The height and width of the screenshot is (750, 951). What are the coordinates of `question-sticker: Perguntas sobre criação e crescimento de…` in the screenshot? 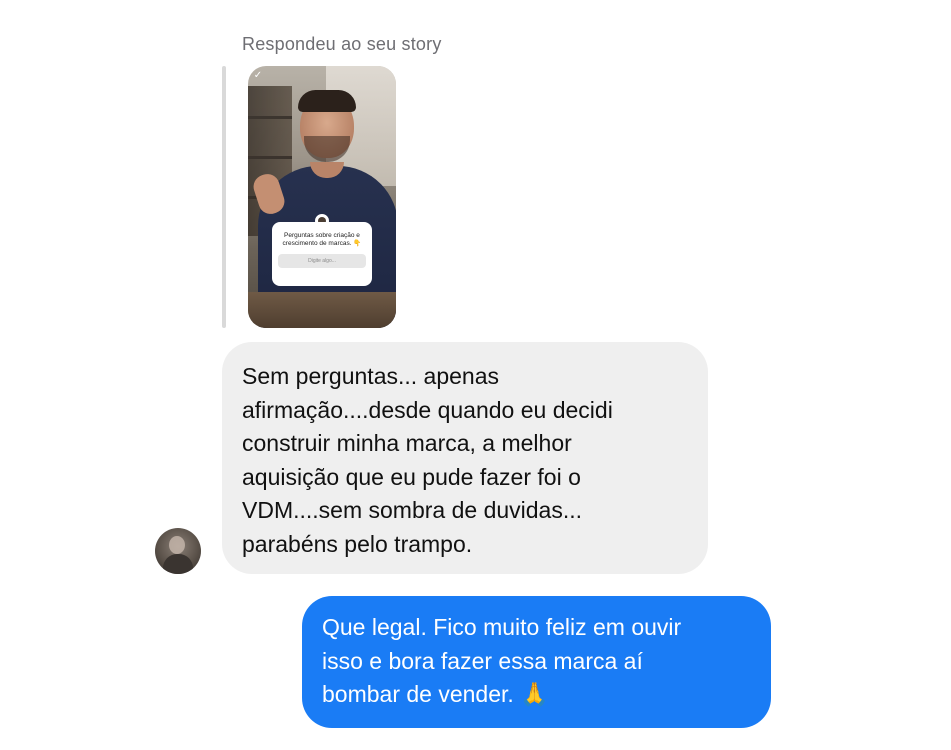 It's located at (322, 254).